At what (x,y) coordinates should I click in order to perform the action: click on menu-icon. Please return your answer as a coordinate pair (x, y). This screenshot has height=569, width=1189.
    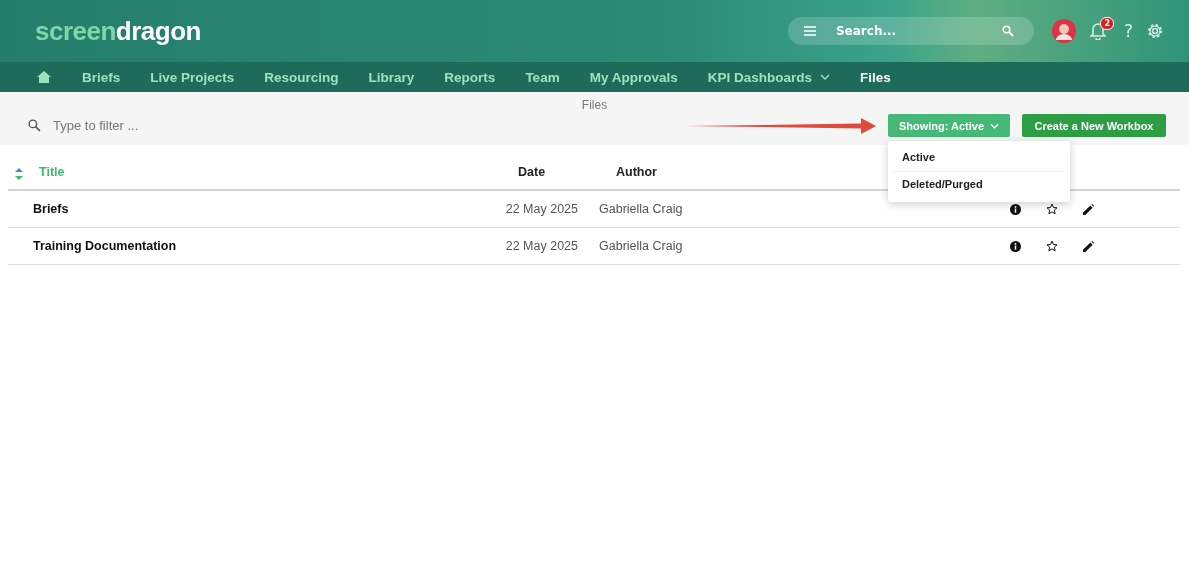
    Looking at the image, I should click on (809, 31).